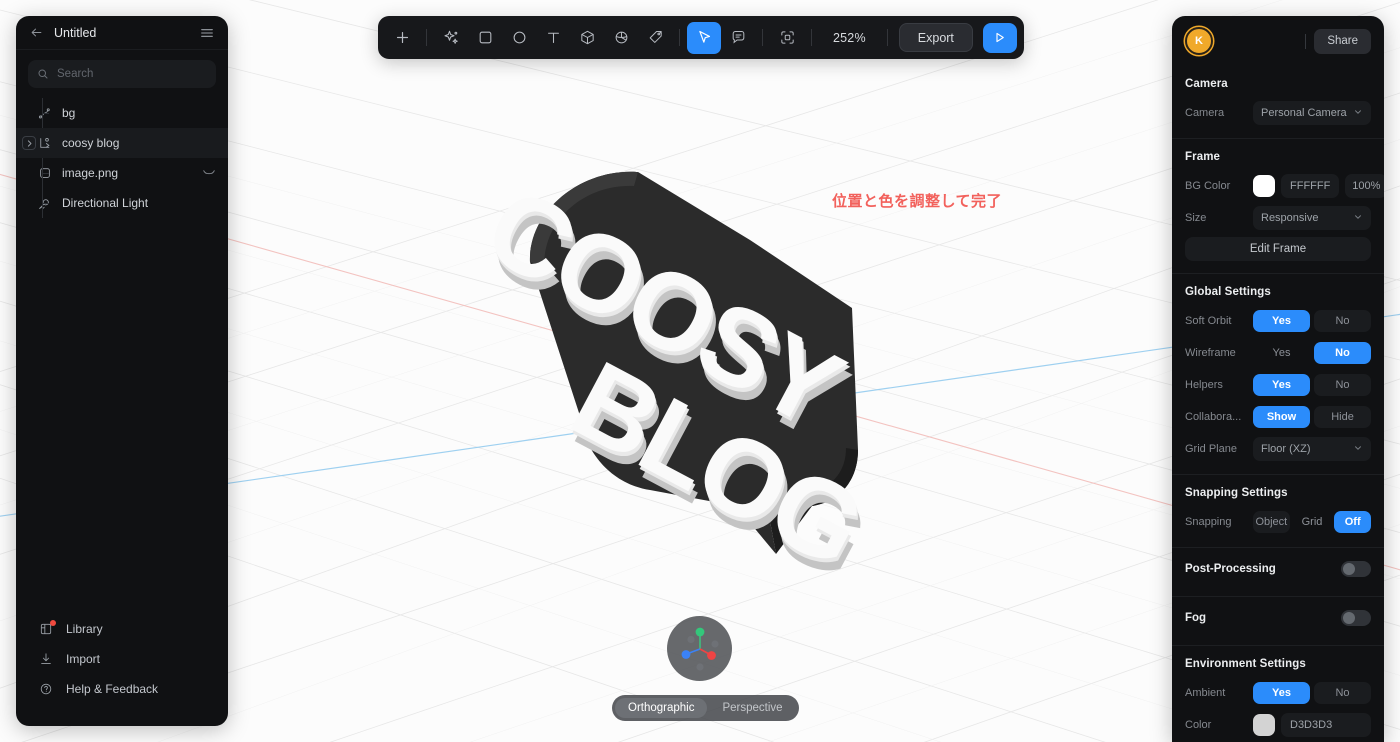 The width and height of the screenshot is (1400, 742). I want to click on layer-item-bg: bg, so click(122, 113).